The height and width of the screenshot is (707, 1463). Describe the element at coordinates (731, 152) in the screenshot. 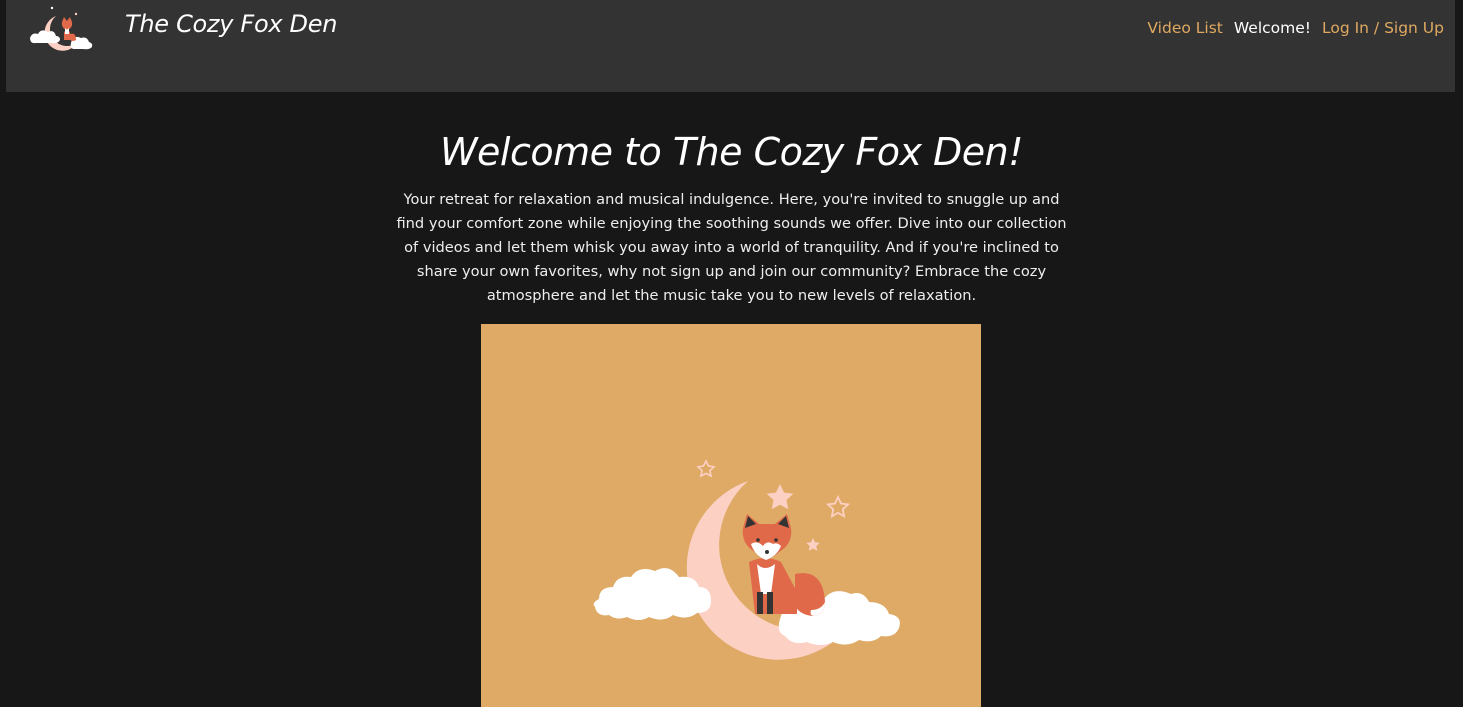

I see `hero-title: Welcome to The Cozy Fox Den!` at that location.